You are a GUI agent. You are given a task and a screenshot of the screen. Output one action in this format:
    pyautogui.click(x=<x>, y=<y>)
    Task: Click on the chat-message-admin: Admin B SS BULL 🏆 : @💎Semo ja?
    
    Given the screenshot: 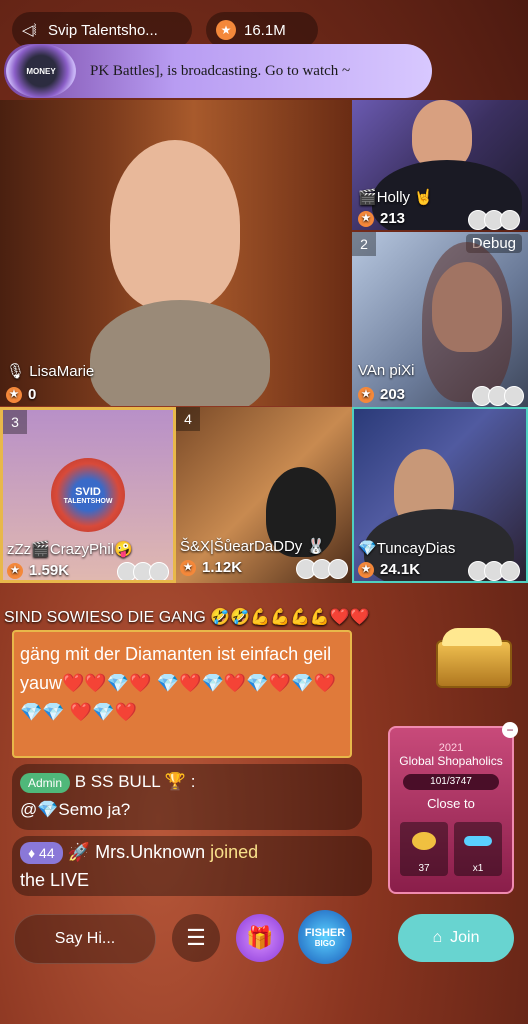 What is the action you would take?
    pyautogui.click(x=187, y=797)
    